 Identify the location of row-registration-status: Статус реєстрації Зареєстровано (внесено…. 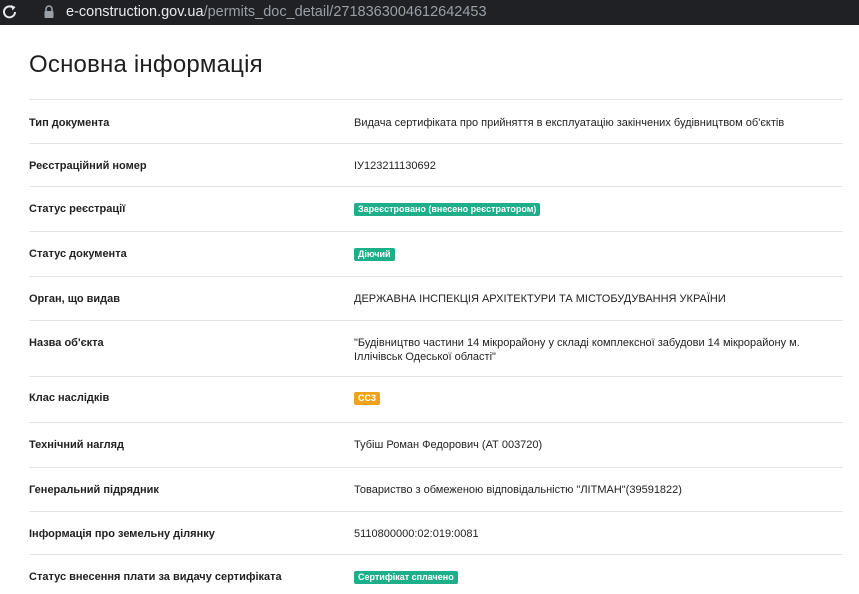
(436, 208).